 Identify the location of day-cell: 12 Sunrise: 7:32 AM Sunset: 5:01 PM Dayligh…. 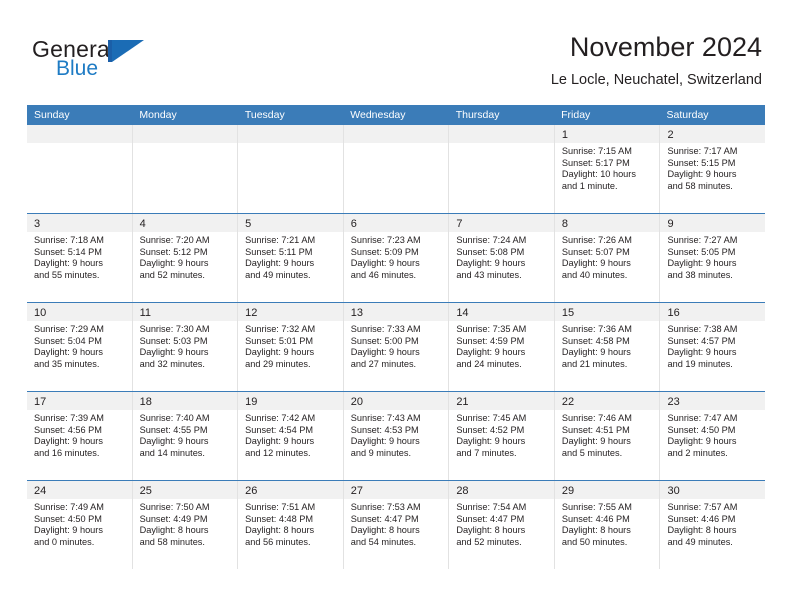
(291, 347).